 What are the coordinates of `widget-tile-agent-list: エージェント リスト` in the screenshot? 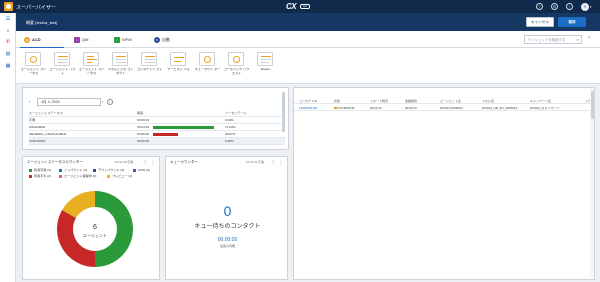 It's located at (62, 66).